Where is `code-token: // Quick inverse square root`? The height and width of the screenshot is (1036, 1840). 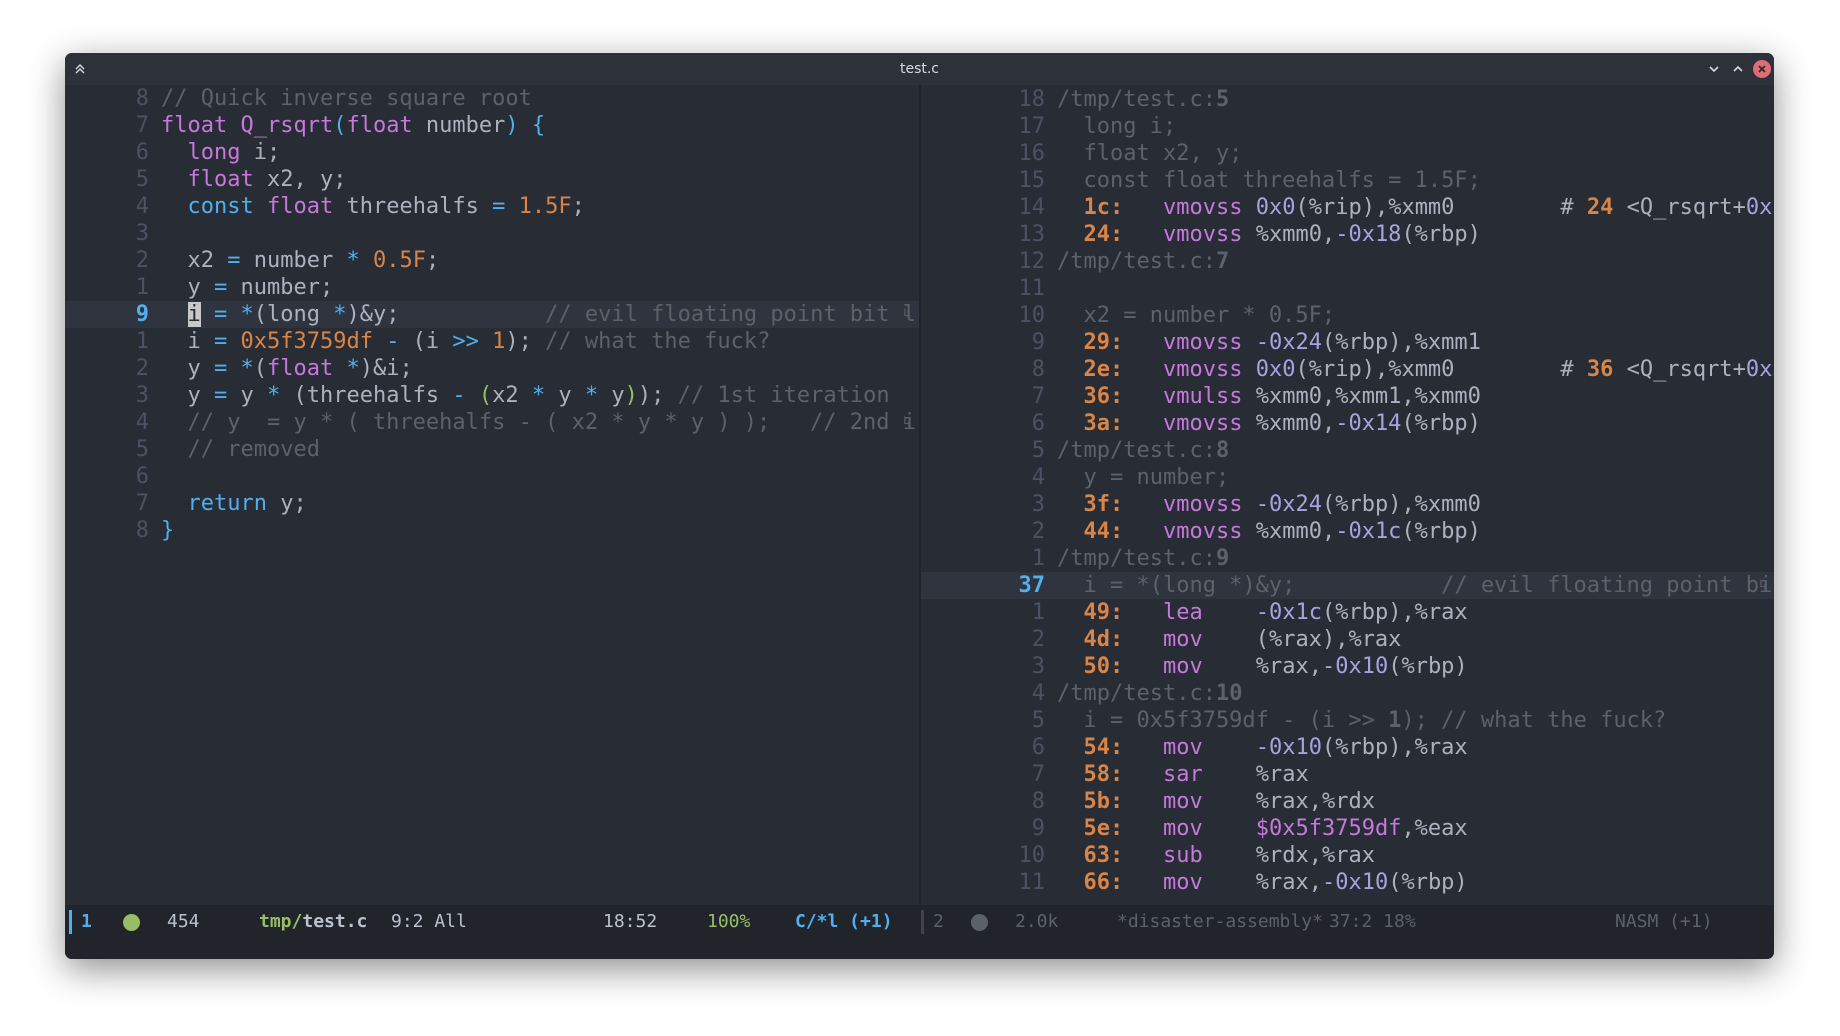
code-token: // Quick inverse square root is located at coordinates (346, 98).